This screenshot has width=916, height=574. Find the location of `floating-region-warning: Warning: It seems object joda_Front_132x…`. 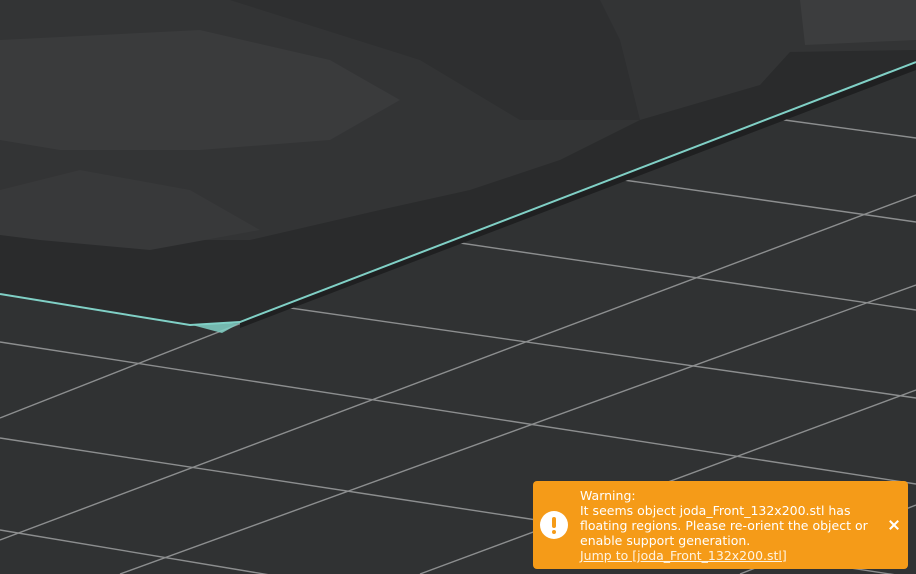

floating-region-warning: Warning: It seems object joda_Front_132x… is located at coordinates (720, 525).